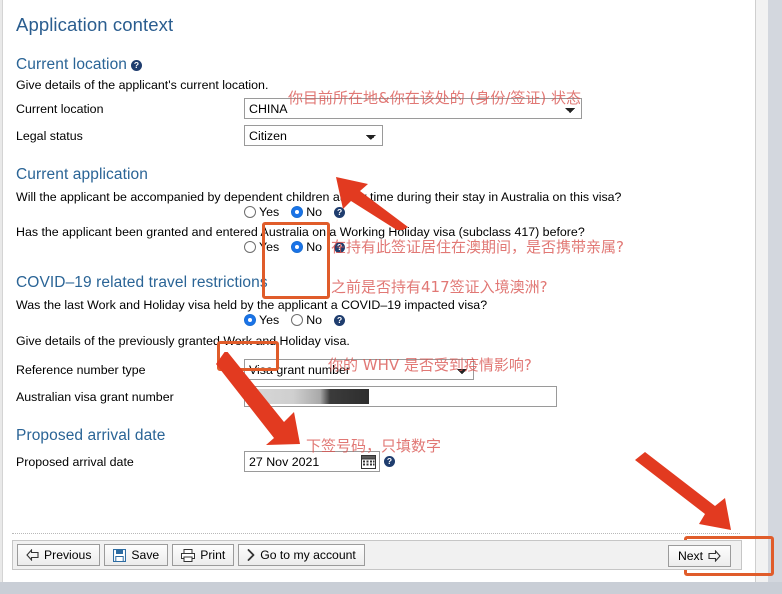  Describe the element at coordinates (761, 291) in the screenshot. I see `window-right-gutter` at that location.